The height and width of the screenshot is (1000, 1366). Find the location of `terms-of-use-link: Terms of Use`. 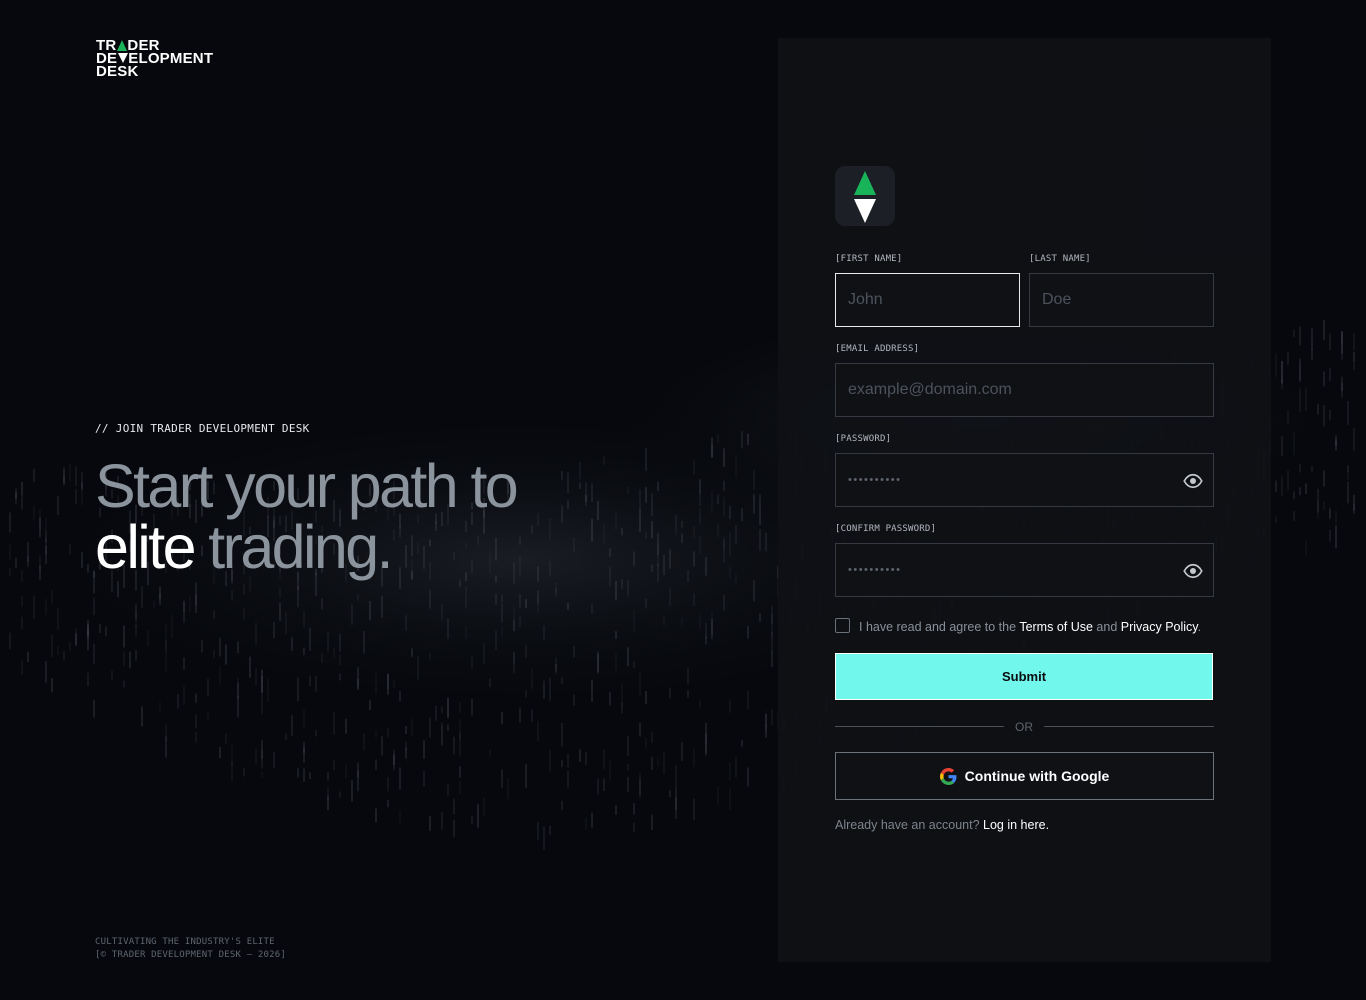

terms-of-use-link: Terms of Use is located at coordinates (1056, 627).